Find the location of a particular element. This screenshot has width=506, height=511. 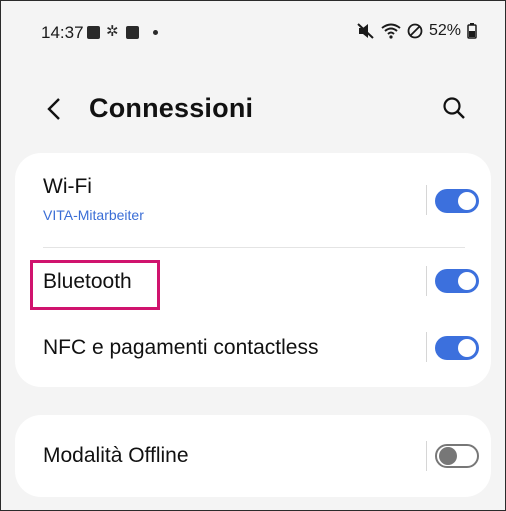

back-button is located at coordinates (55, 109).